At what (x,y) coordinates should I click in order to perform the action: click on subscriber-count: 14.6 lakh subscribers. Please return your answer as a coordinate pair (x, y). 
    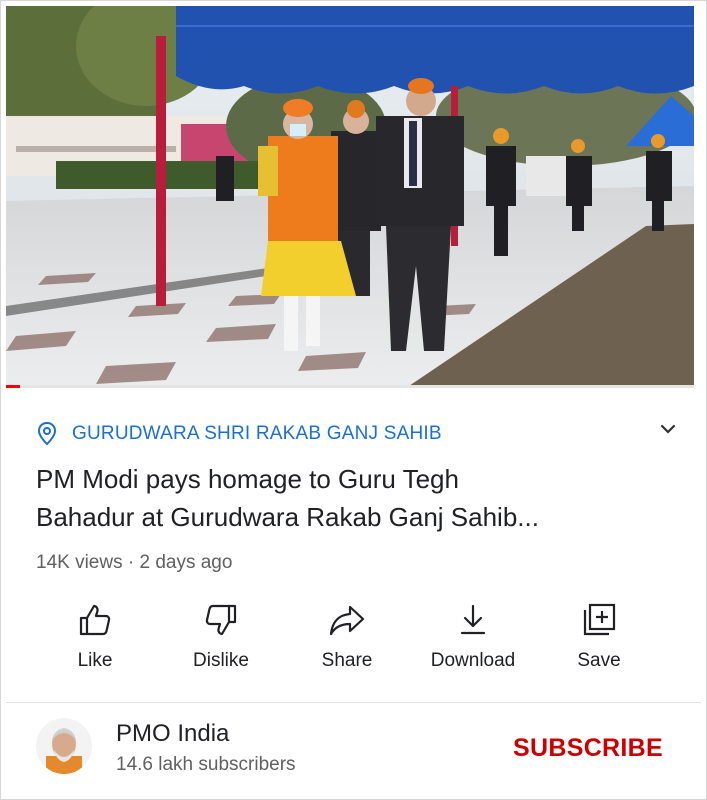
    Looking at the image, I should click on (206, 764).